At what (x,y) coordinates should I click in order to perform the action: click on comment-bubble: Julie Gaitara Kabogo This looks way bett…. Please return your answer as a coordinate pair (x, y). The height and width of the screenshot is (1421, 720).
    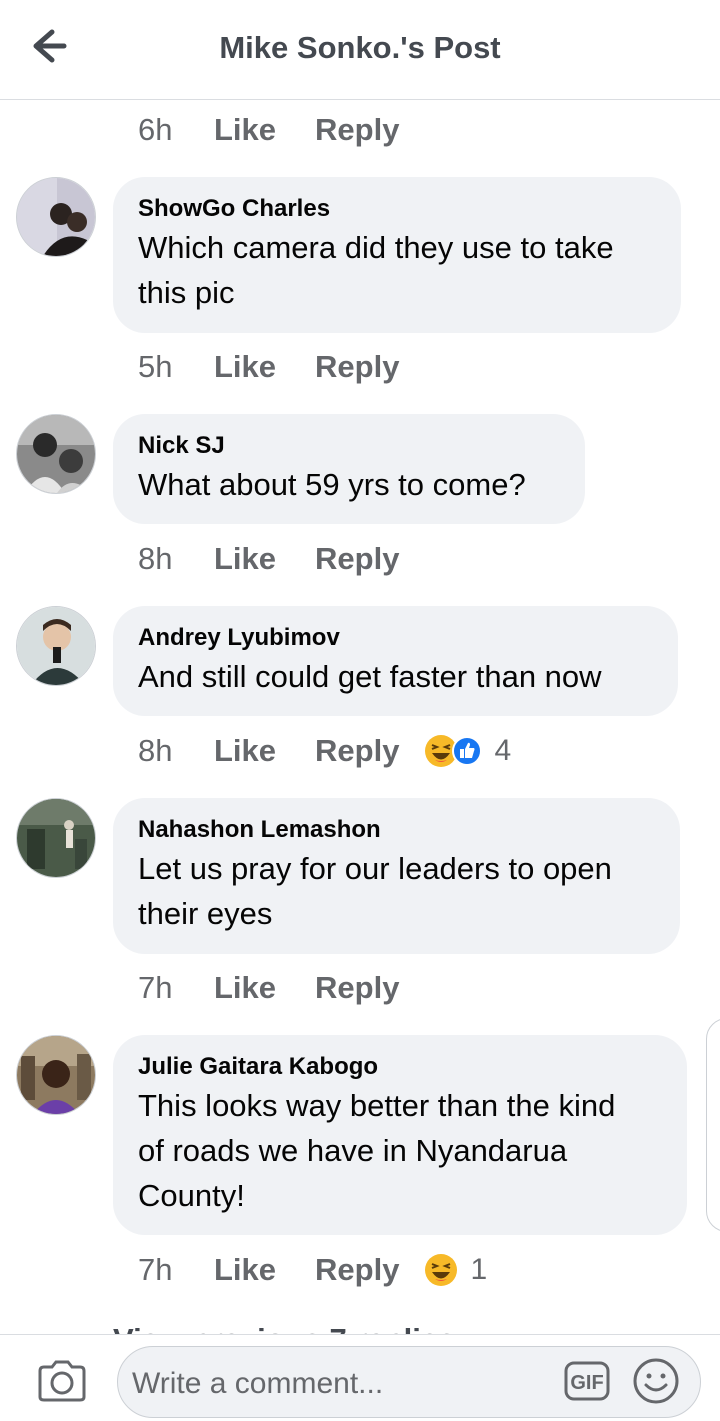
    Looking at the image, I should click on (400, 1135).